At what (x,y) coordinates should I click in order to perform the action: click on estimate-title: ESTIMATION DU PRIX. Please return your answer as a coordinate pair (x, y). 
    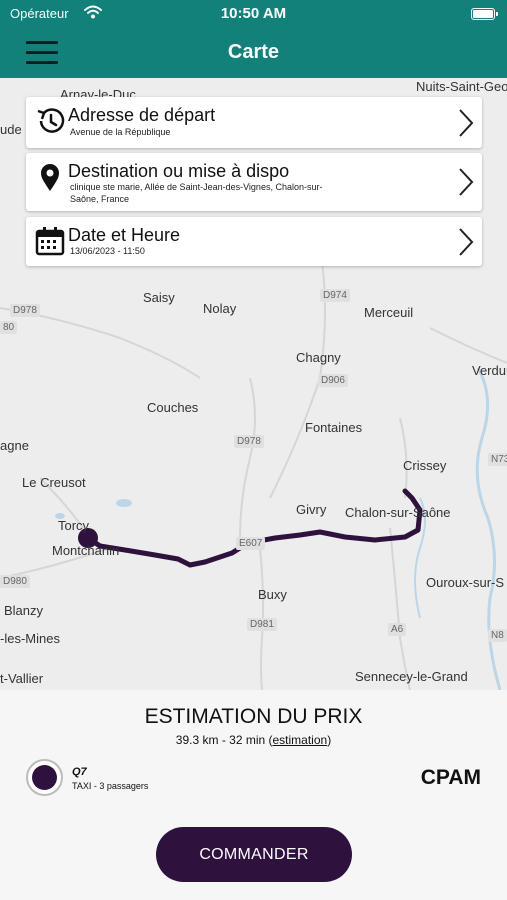
    Looking at the image, I should click on (253, 716).